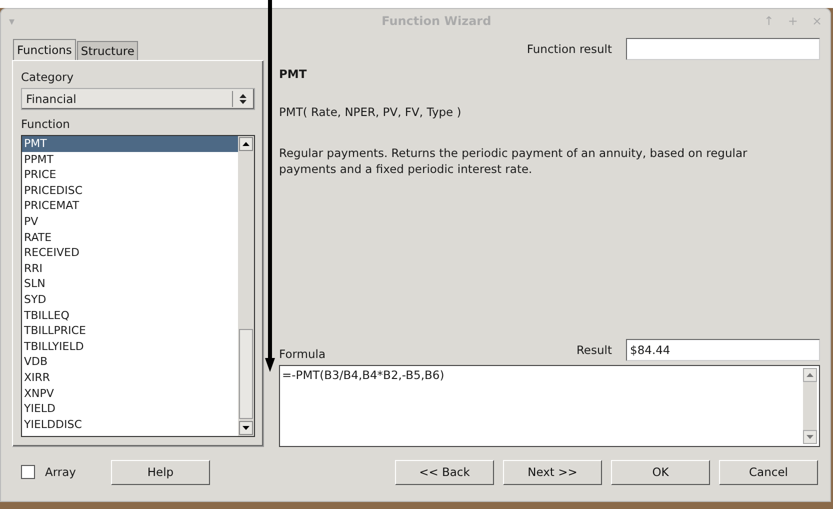  I want to click on help-button: Help, so click(160, 472).